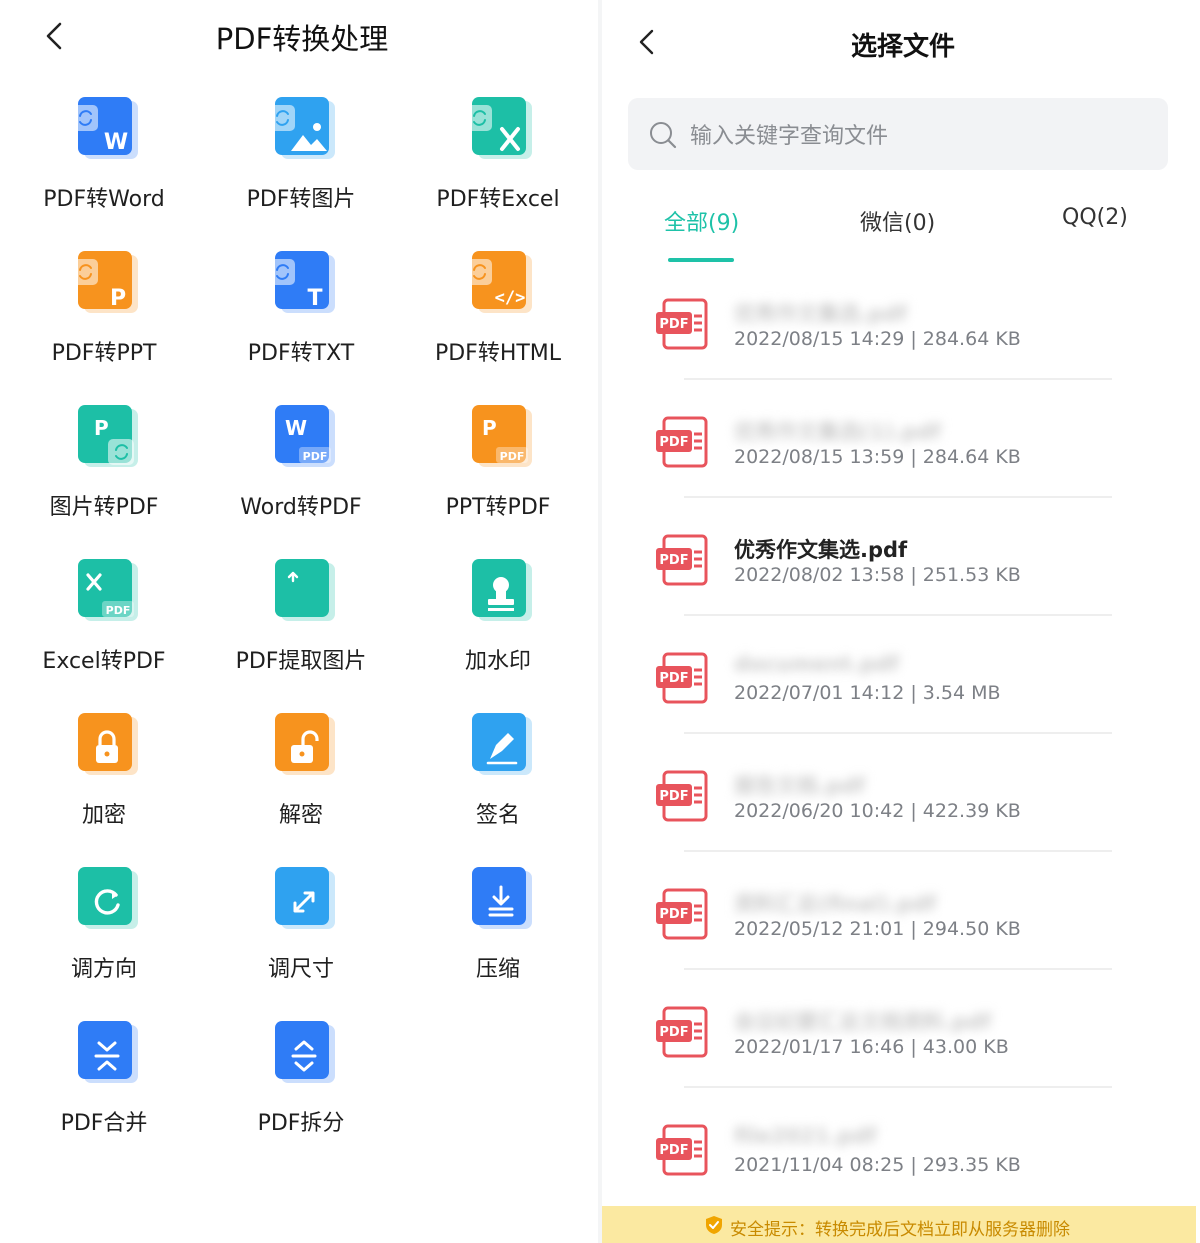 This screenshot has height=1243, width=1200. What do you see at coordinates (498, 199) in the screenshot?
I see `tool-label: PDF转Excel` at bounding box center [498, 199].